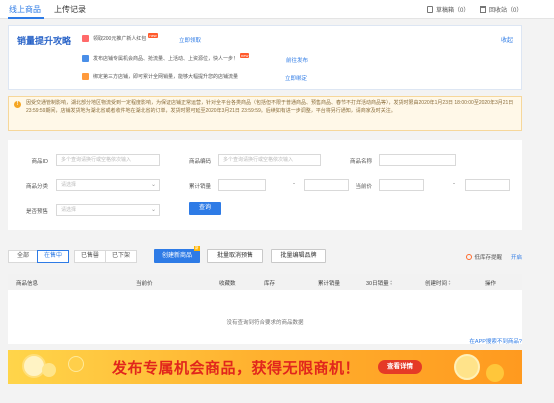 This screenshot has height=403, width=554. I want to click on tab-upload-records: 上传记录, so click(70, 9).